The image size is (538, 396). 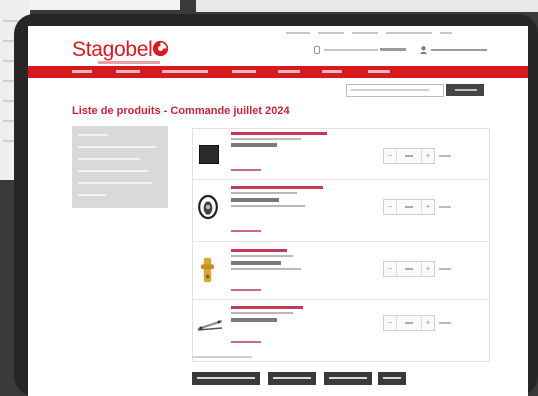 What do you see at coordinates (112, 50) in the screenshot?
I see `brand-logo: Stagobel` at bounding box center [112, 50].